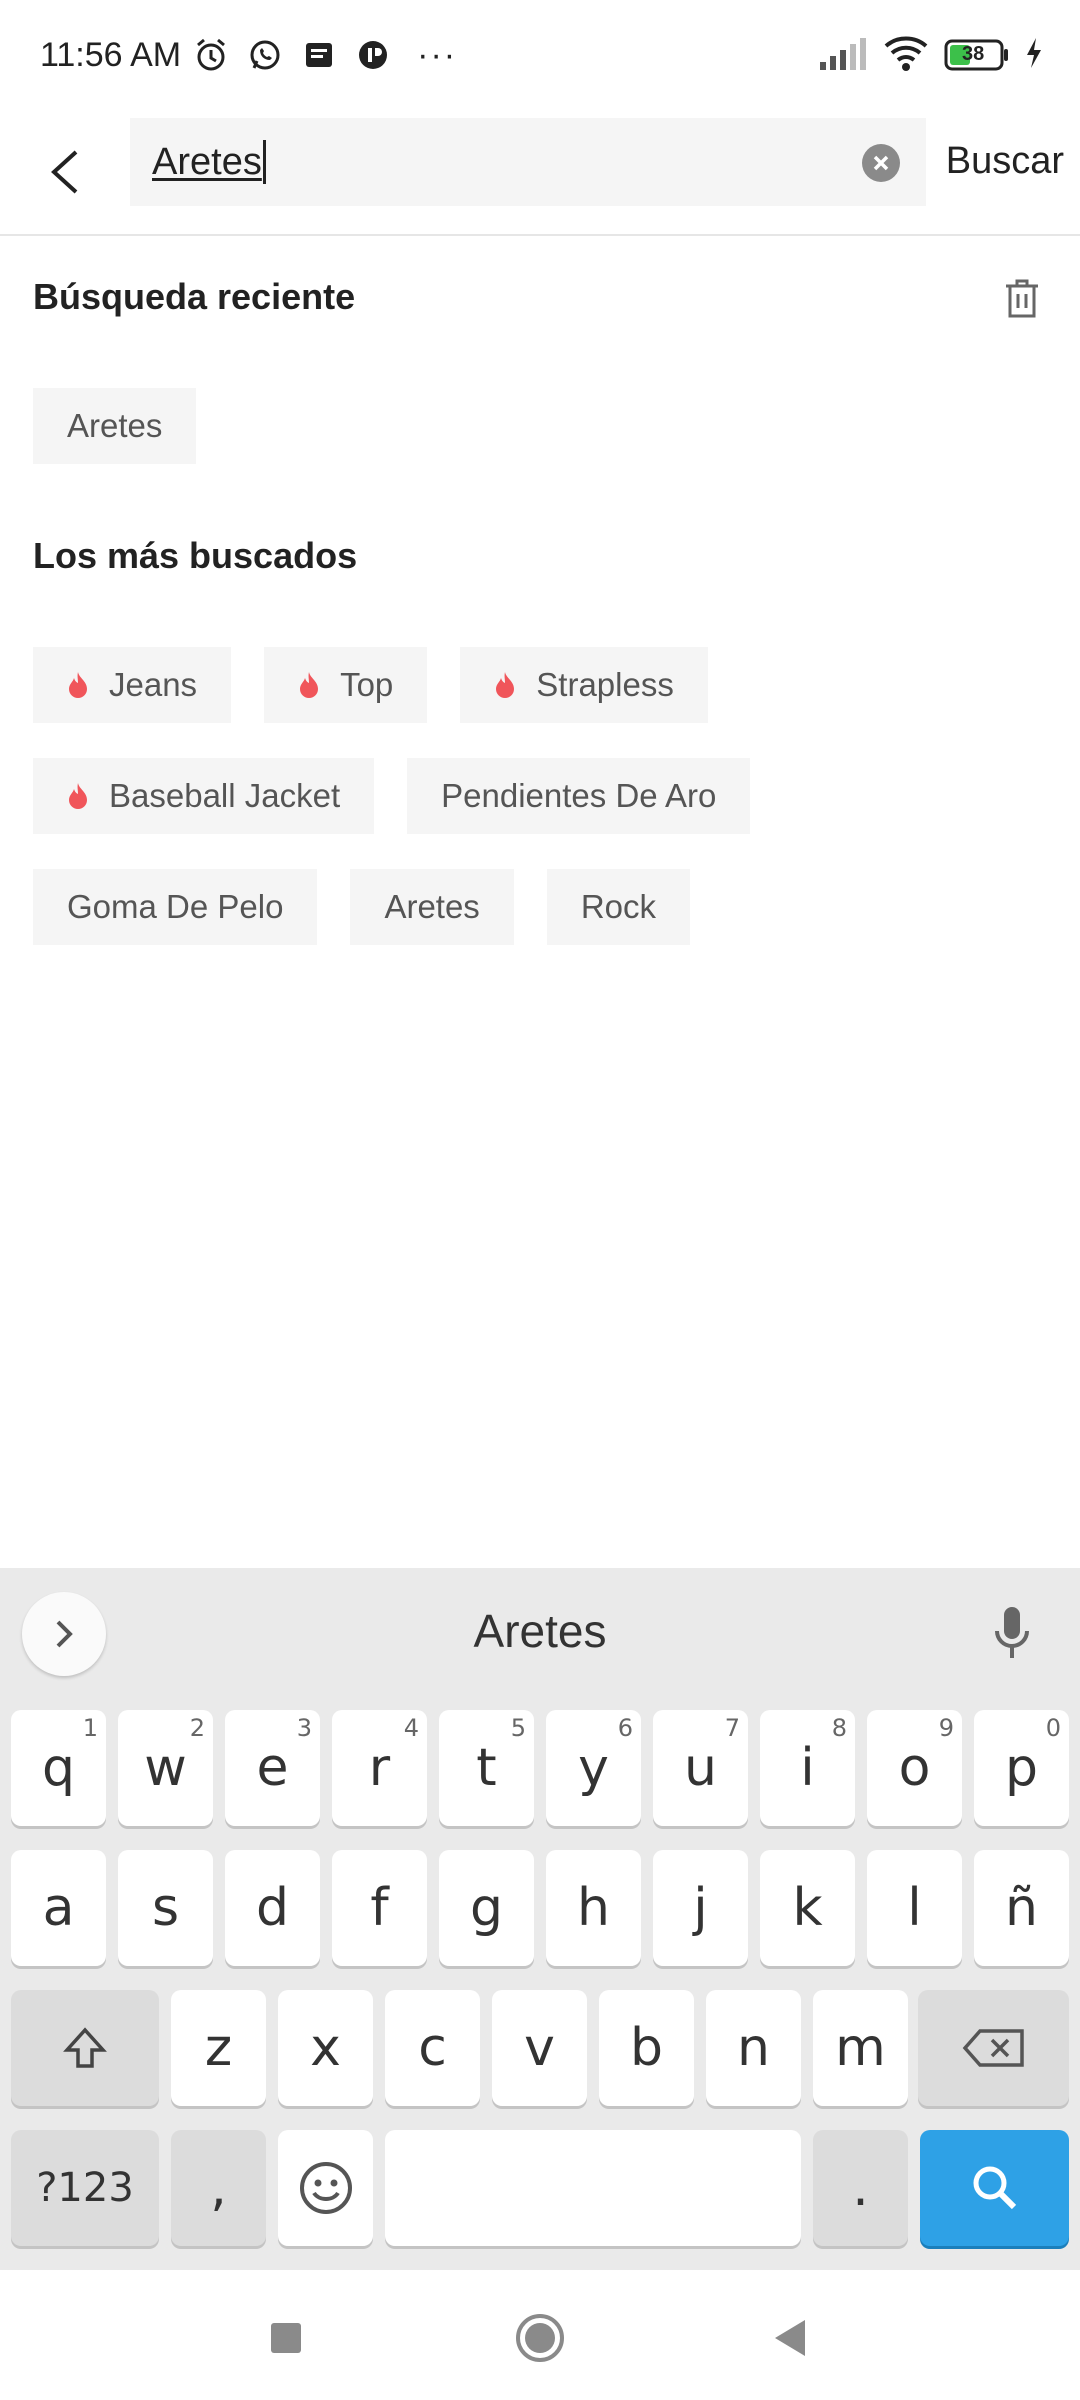 The width and height of the screenshot is (1080, 2400). I want to click on key-label: j, so click(700, 1908).